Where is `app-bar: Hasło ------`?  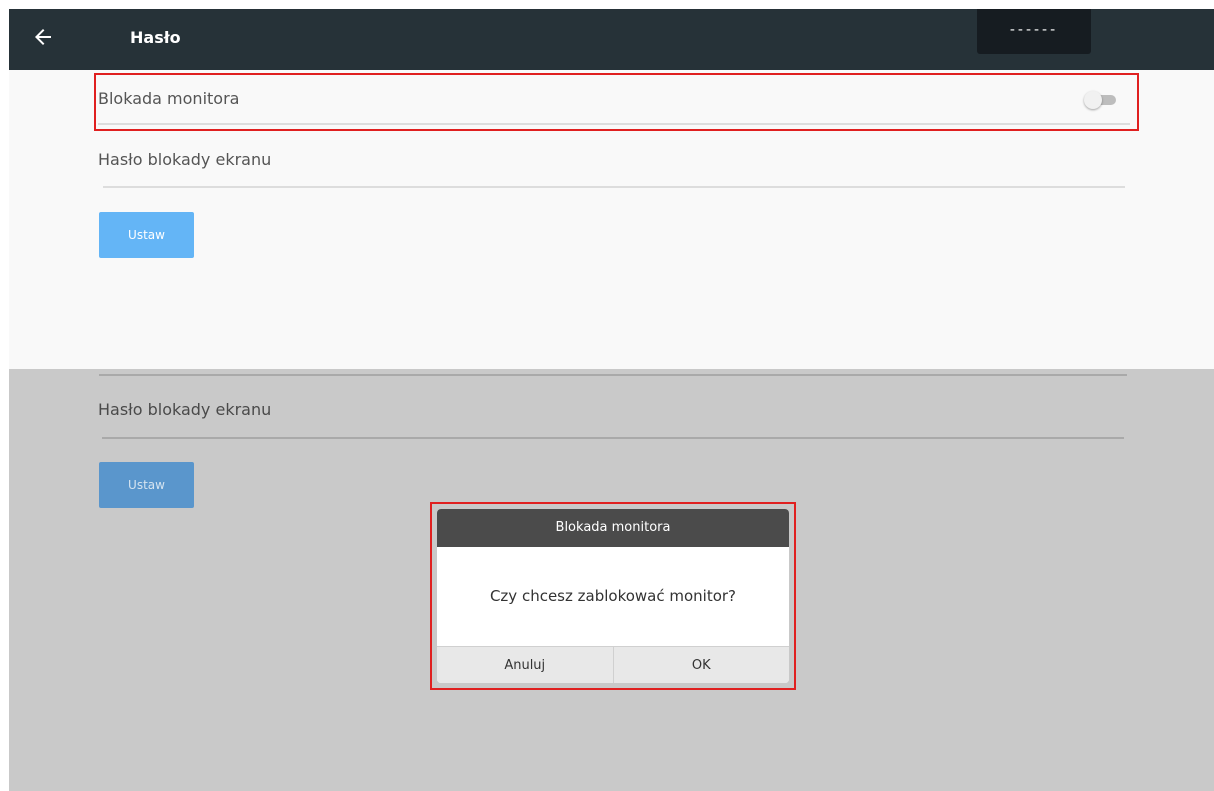 app-bar: Hasło ------ is located at coordinates (611, 39).